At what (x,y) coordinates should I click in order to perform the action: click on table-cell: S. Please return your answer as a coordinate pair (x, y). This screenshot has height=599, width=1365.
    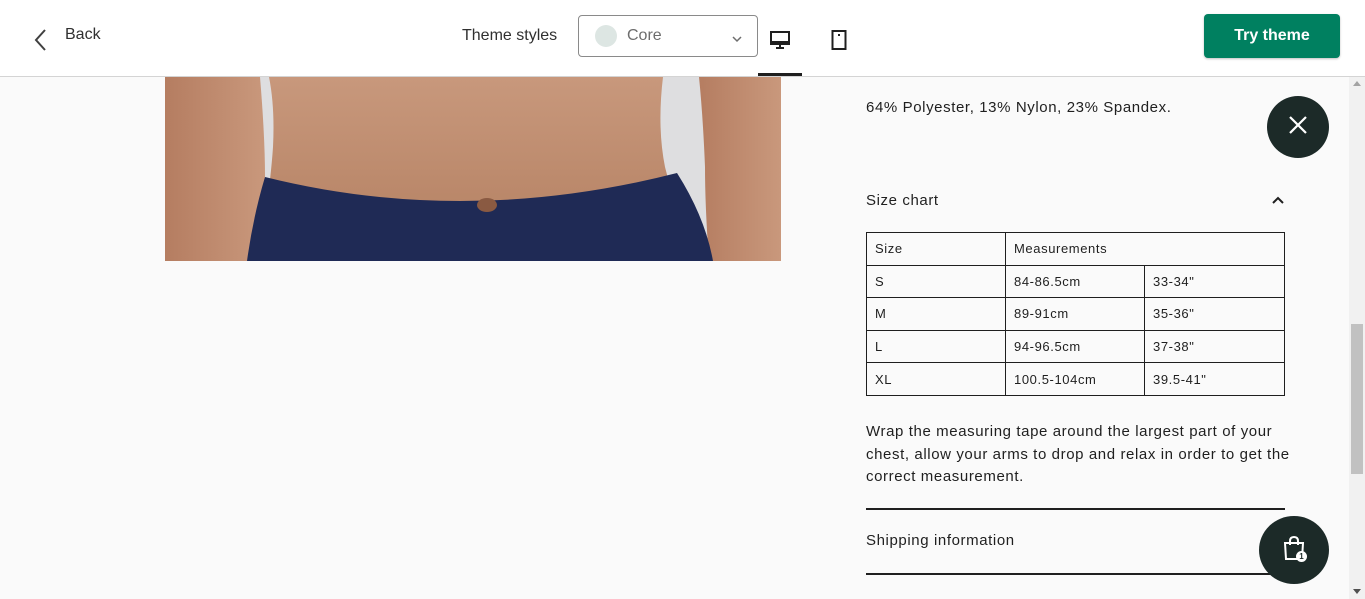
    Looking at the image, I should click on (936, 281).